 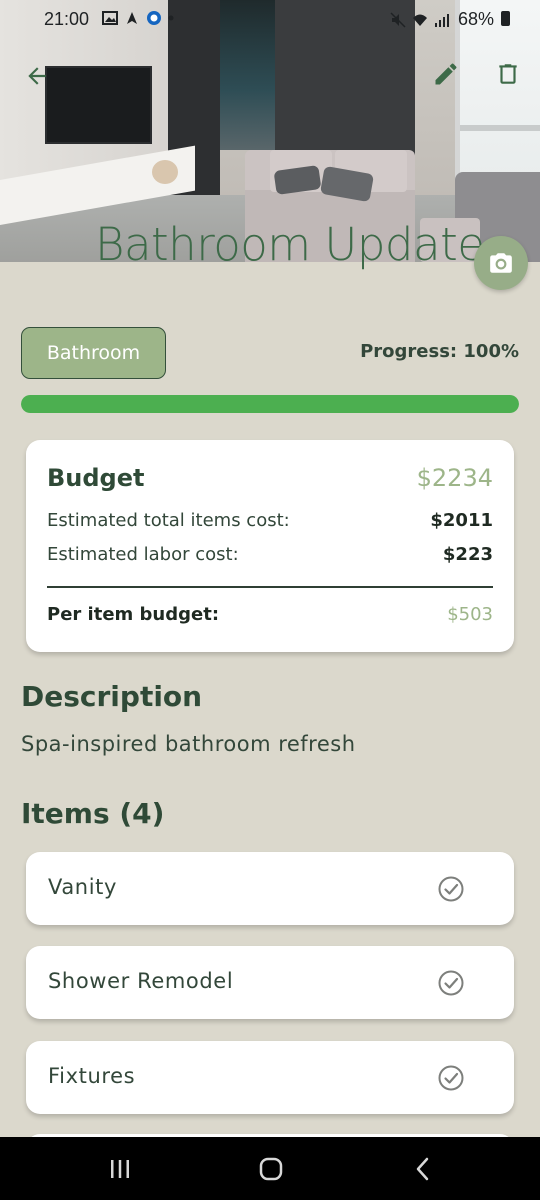 I want to click on list-item: Shower Remodel, so click(x=270, y=982).